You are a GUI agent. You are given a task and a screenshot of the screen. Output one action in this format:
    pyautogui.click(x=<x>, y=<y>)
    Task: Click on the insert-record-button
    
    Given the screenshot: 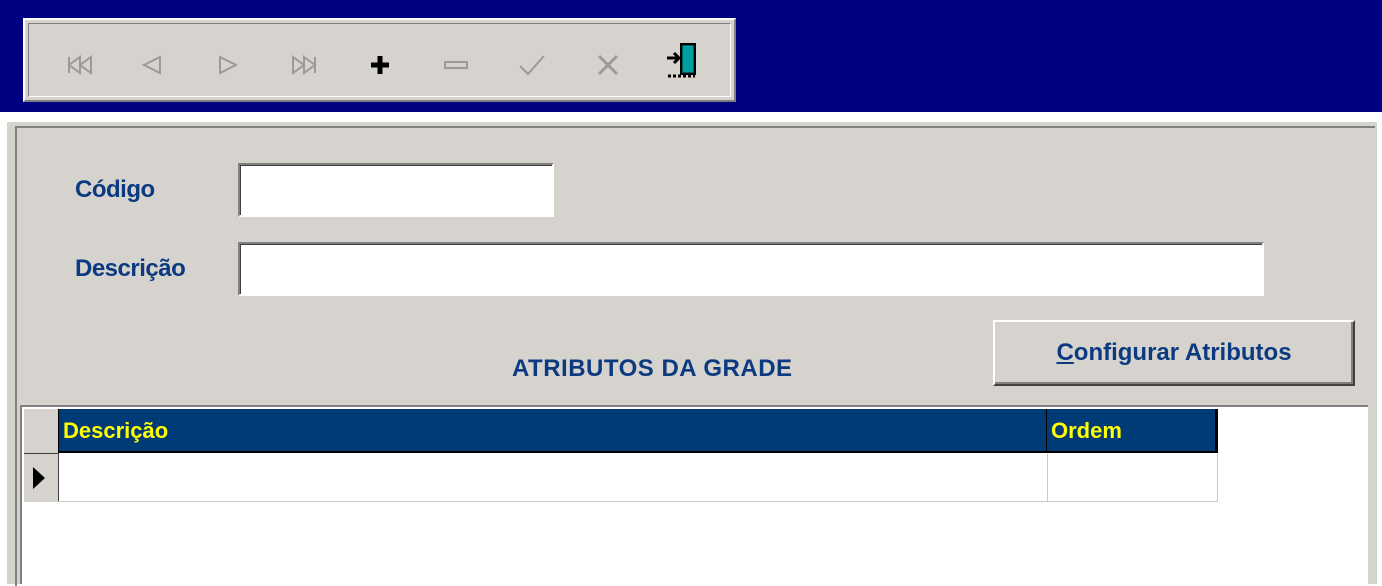 What is the action you would take?
    pyautogui.click(x=380, y=65)
    